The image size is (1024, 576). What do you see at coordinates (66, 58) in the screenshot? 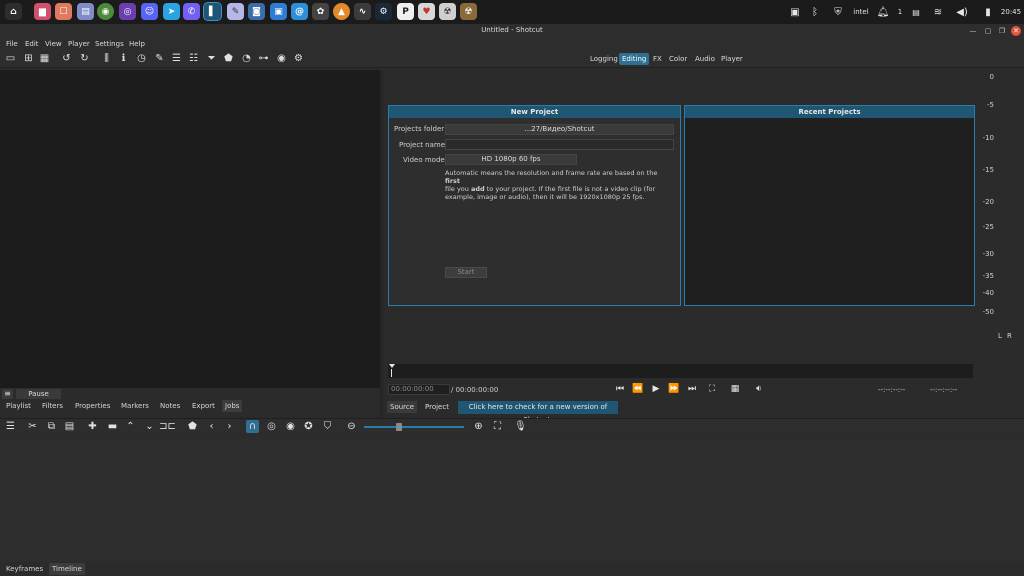
I see `undo-icon: ↺` at bounding box center [66, 58].